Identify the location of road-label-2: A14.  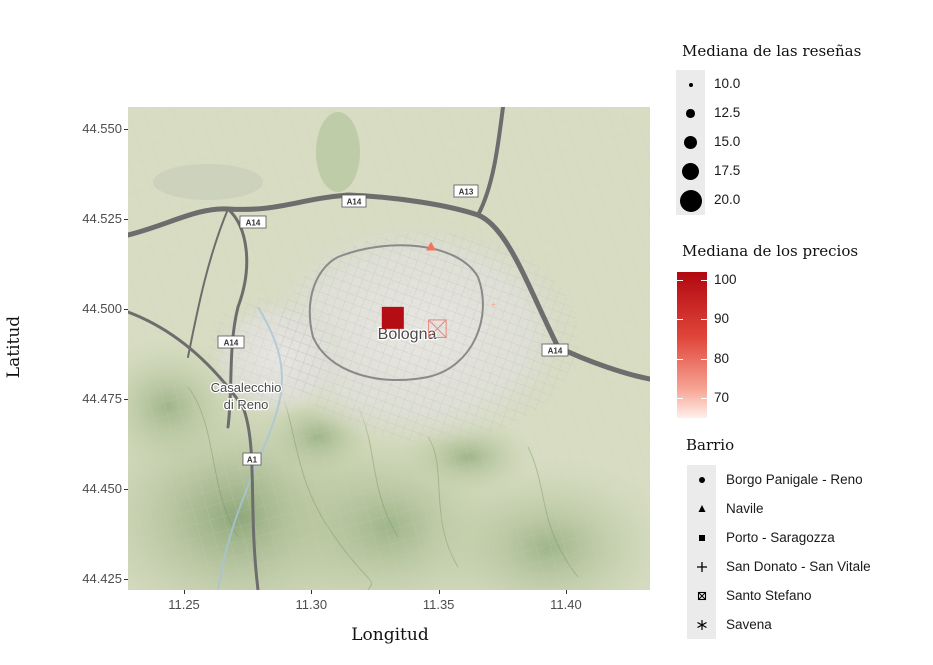
(253, 223).